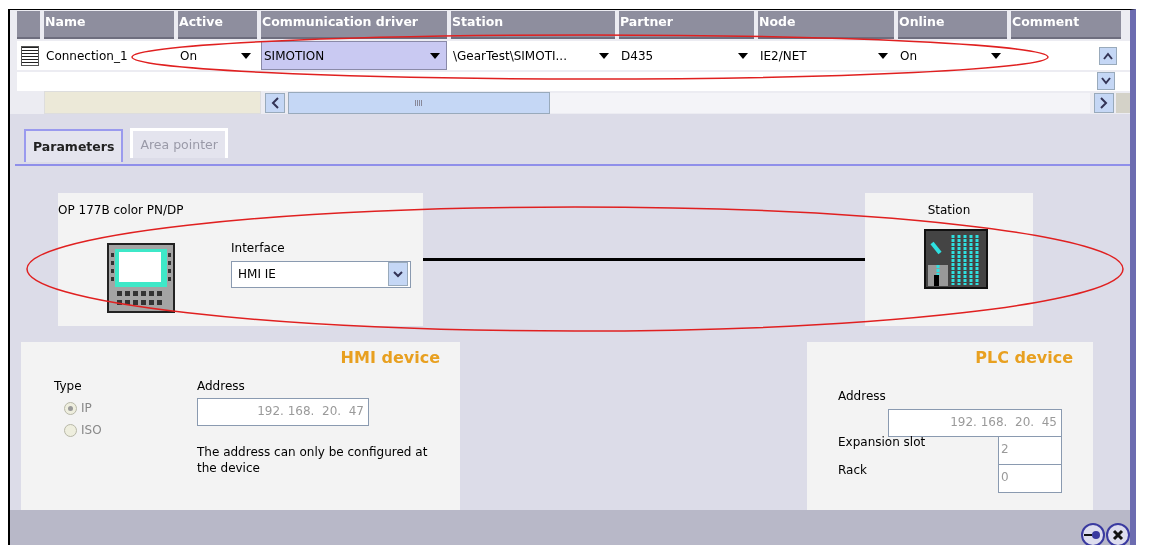  Describe the element at coordinates (686, 25) in the screenshot. I see `column-header: Partner` at that location.